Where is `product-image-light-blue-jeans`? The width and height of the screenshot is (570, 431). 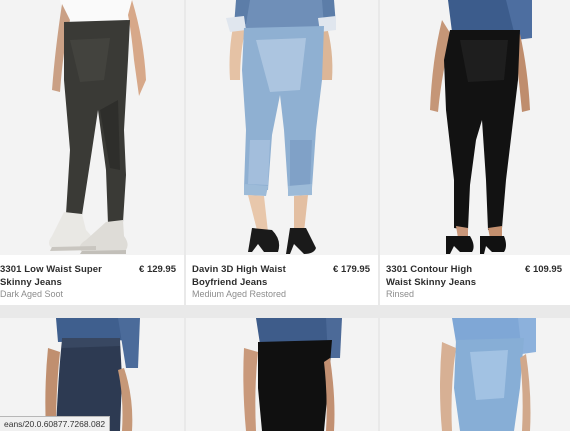
product-image-light-blue-jeans is located at coordinates (475, 374).